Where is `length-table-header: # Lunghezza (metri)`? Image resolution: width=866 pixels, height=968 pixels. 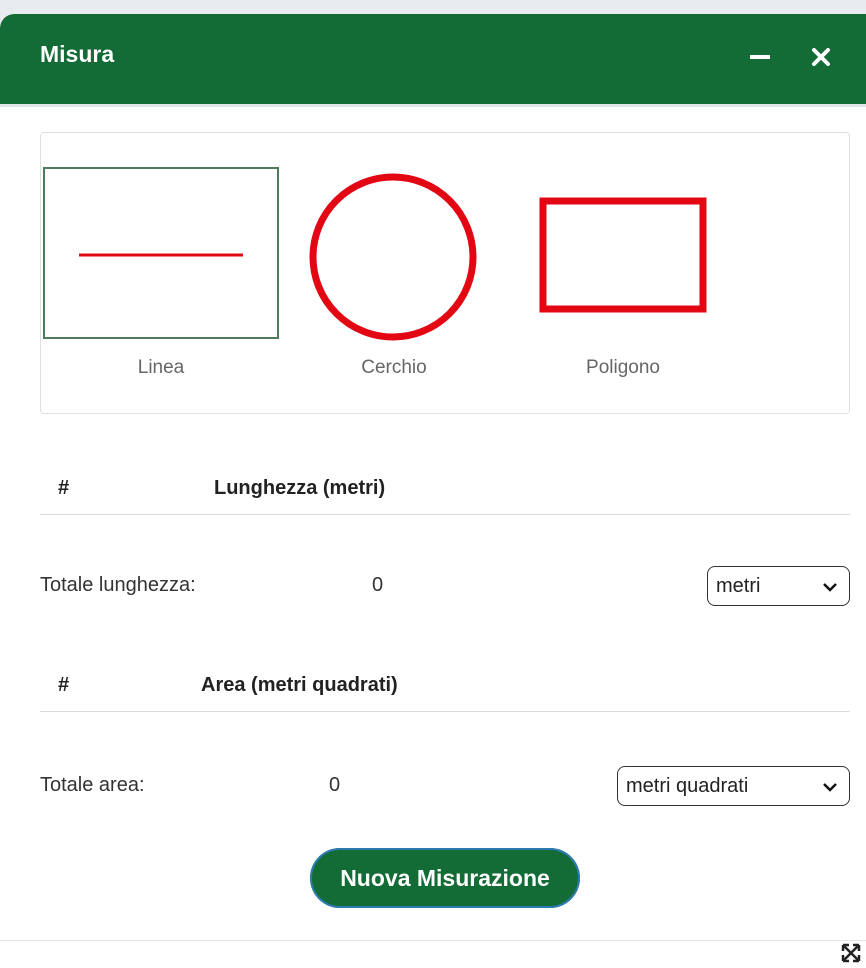
length-table-header: # Lunghezza (metri) is located at coordinates (445, 490).